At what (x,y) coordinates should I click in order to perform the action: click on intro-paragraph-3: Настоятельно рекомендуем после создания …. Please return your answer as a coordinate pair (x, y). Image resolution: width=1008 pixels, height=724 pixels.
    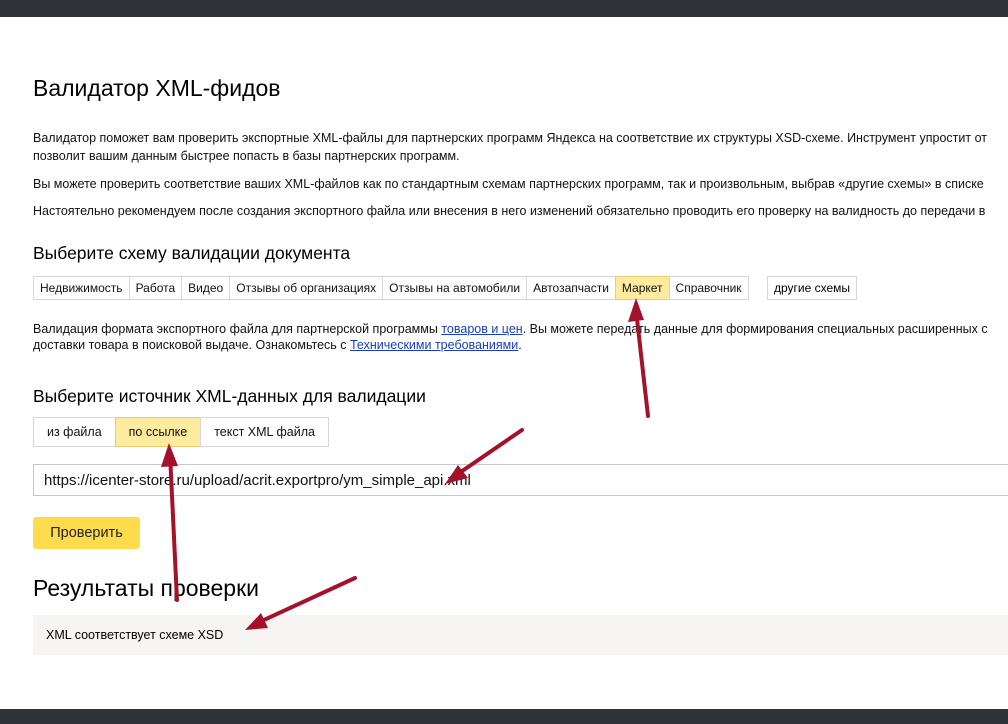
    Looking at the image, I should click on (509, 211).